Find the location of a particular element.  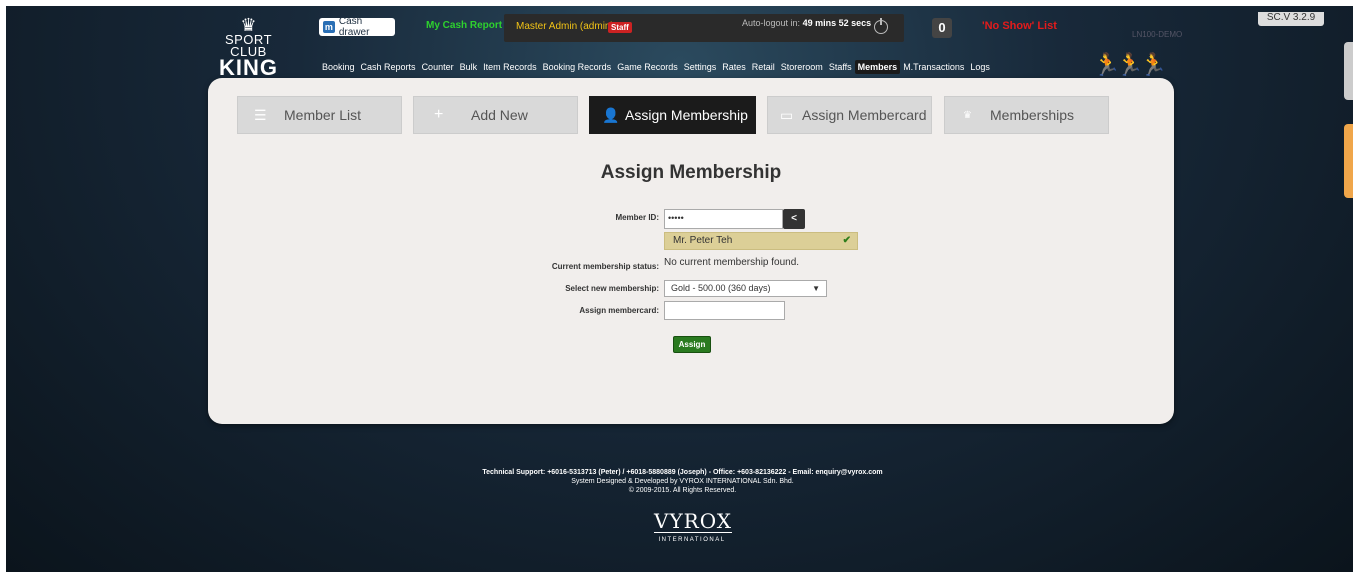

cash-drawer-button: m Cash drawer is located at coordinates (357, 27).